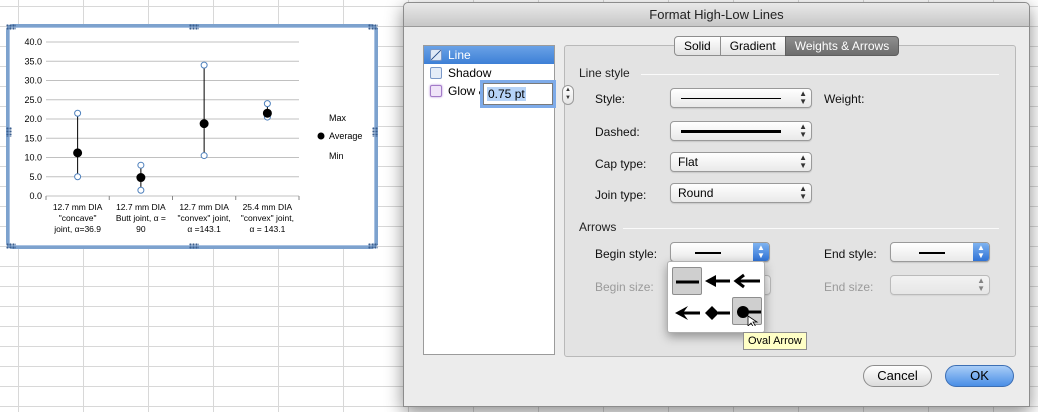  Describe the element at coordinates (33, 100) in the screenshot. I see `y-tick-label: 25.0` at that location.